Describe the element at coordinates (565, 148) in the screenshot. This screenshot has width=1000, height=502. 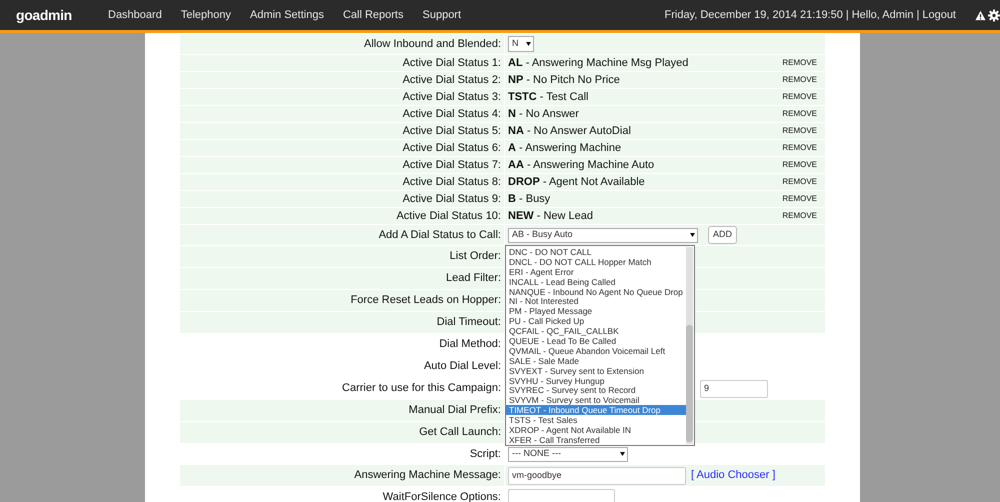
I see `status-text: A - Answering Machine` at that location.